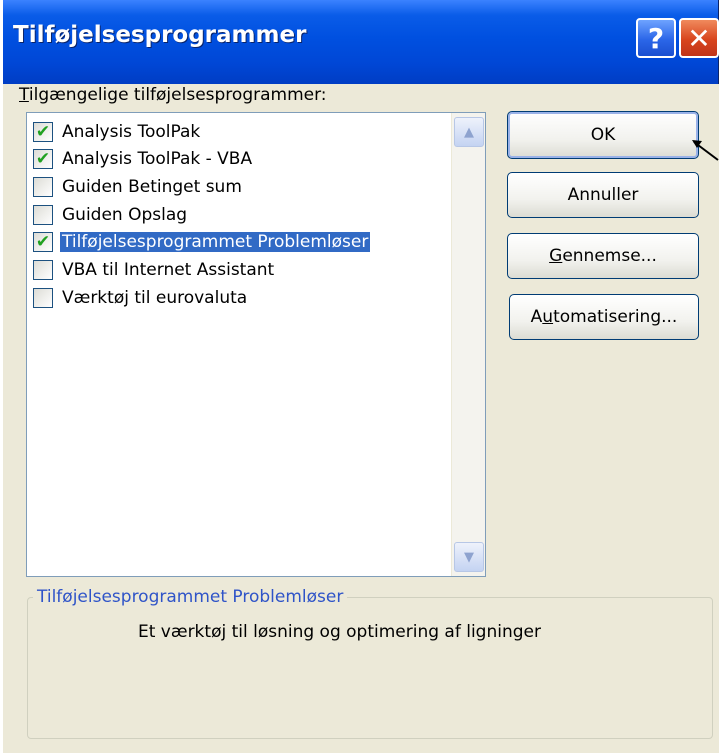 The height and width of the screenshot is (753, 719). I want to click on list-item-label: Guiden Betinget sum, so click(152, 186).